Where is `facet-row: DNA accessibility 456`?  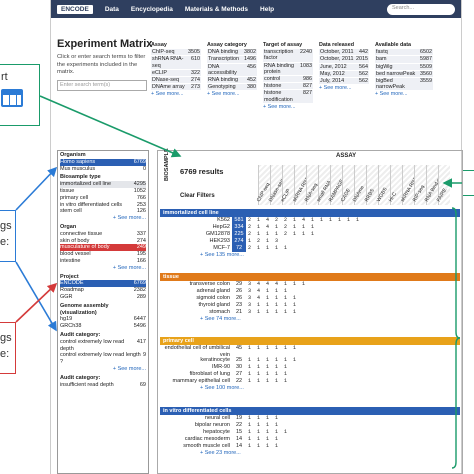
facet-row: DNA accessibility 456 is located at coordinates (232, 70).